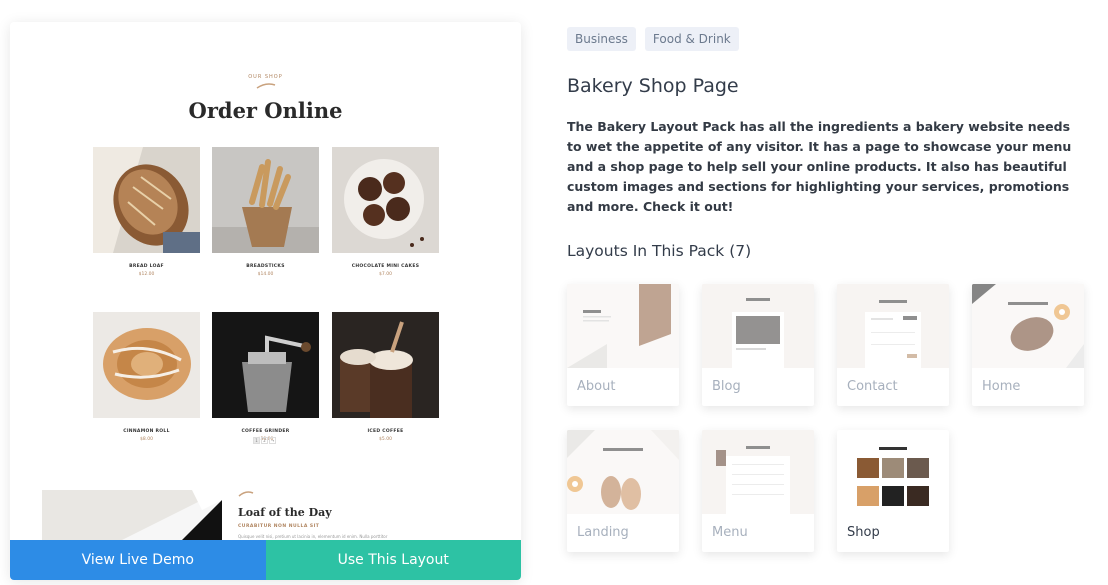 Image resolution: width=1108 pixels, height=585 pixels. I want to click on preview-actions: View Live Demo Use This Layout, so click(265, 560).